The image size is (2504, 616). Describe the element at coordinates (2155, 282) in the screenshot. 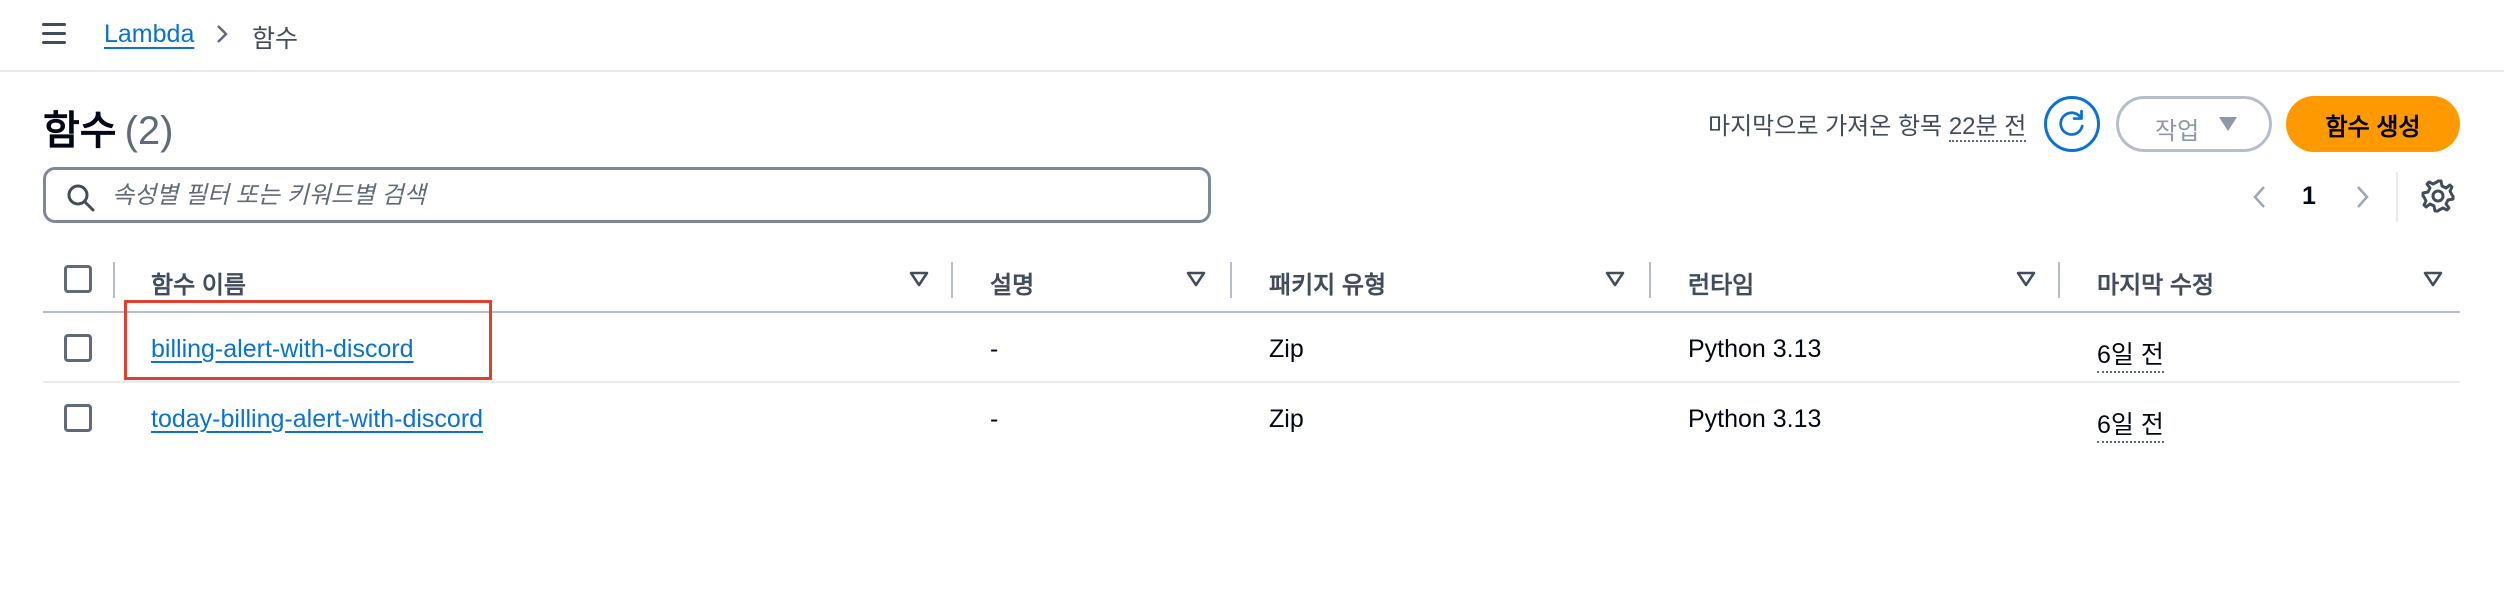

I see `column-header-last-modified: 마지막 수정` at that location.